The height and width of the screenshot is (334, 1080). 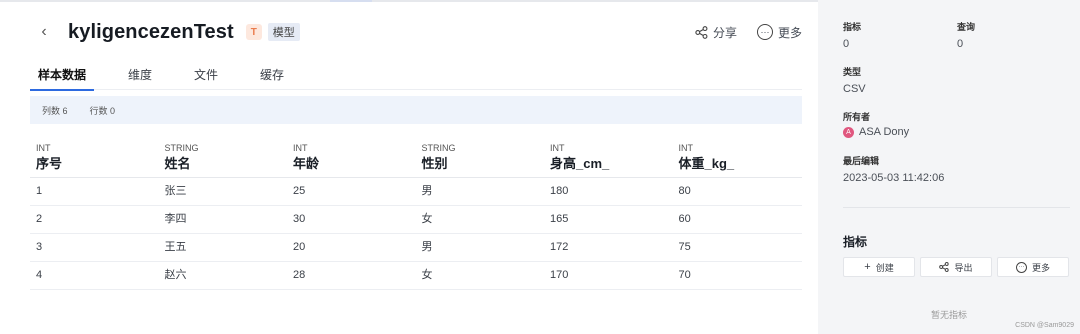 What do you see at coordinates (55, 110) in the screenshot?
I see `column-count: 列数 6` at bounding box center [55, 110].